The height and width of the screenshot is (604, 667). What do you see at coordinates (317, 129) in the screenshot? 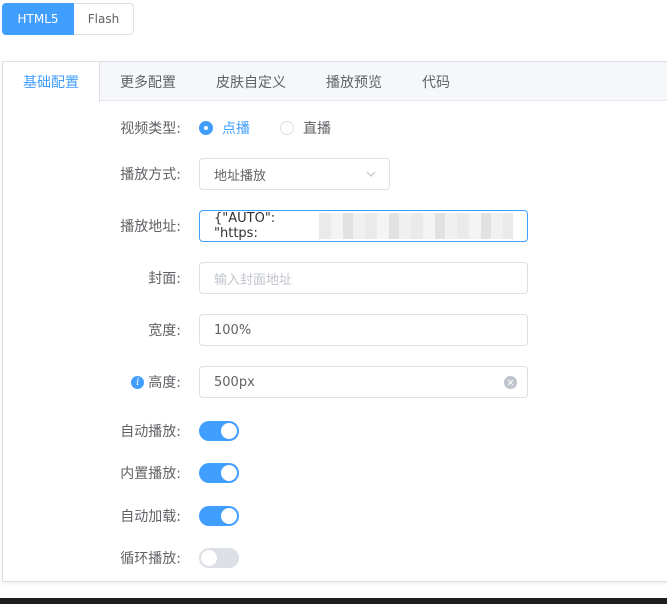
I see `radio-live-label: 直播` at bounding box center [317, 129].